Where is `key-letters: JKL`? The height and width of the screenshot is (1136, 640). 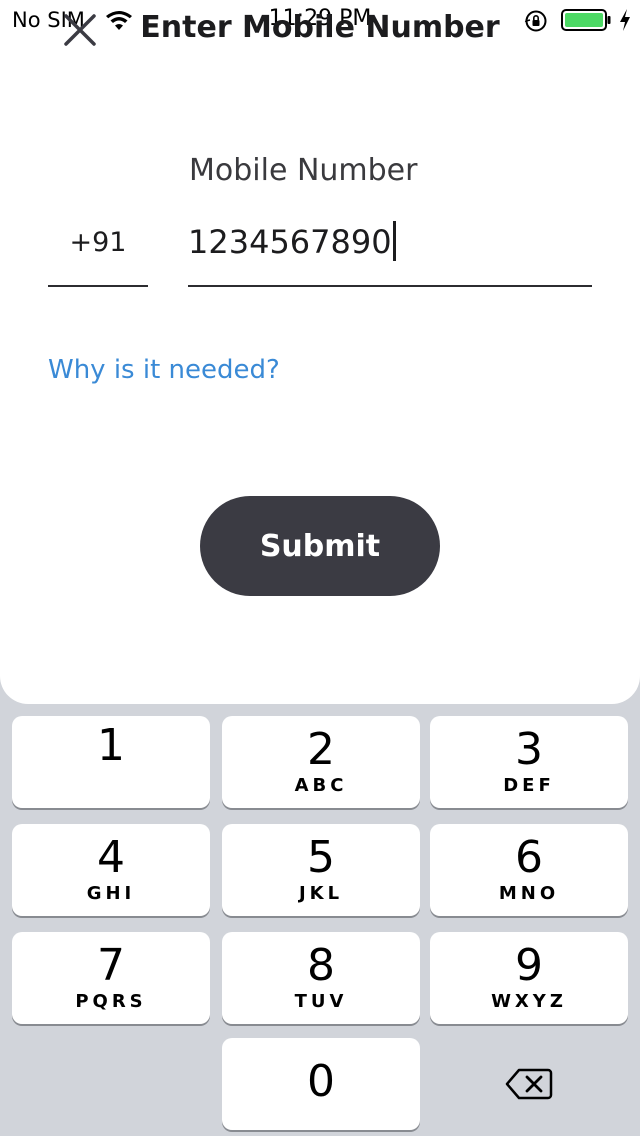 key-letters: JKL is located at coordinates (321, 893).